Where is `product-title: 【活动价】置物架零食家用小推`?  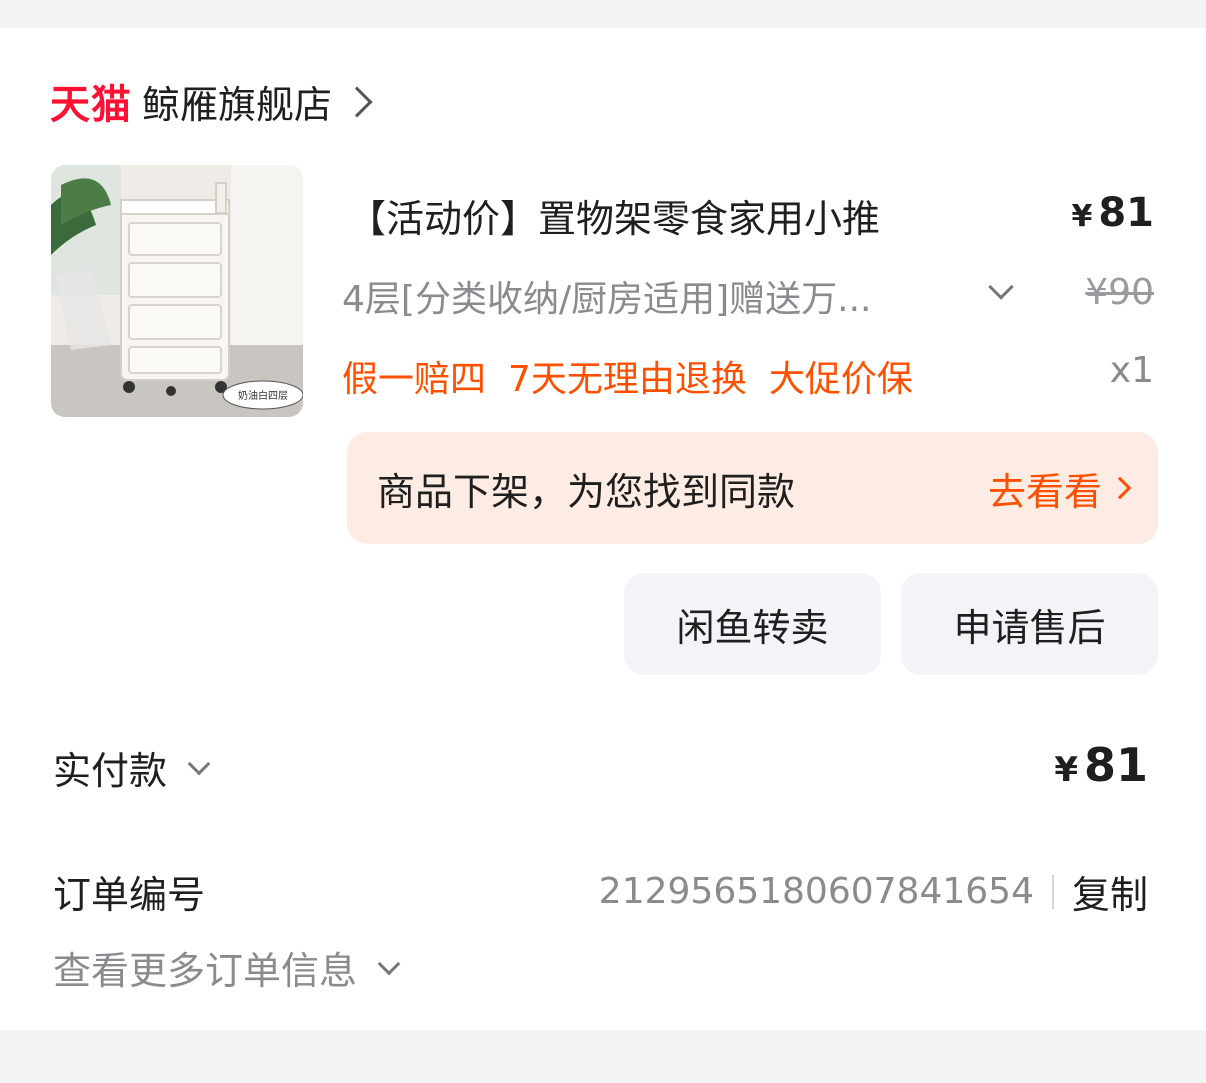 product-title: 【活动价】置物架零食家用小推 is located at coordinates (614, 215).